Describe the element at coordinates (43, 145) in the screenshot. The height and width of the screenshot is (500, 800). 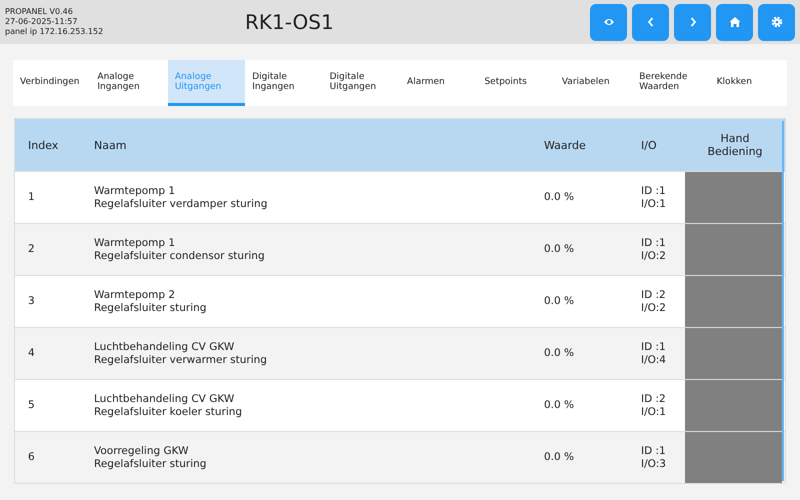
I see `column-header: Index` at that location.